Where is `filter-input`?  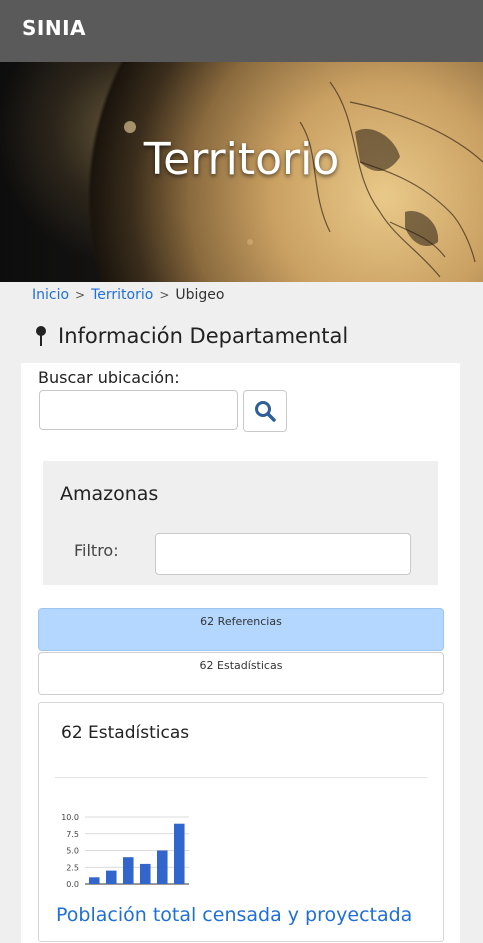 filter-input is located at coordinates (283, 554).